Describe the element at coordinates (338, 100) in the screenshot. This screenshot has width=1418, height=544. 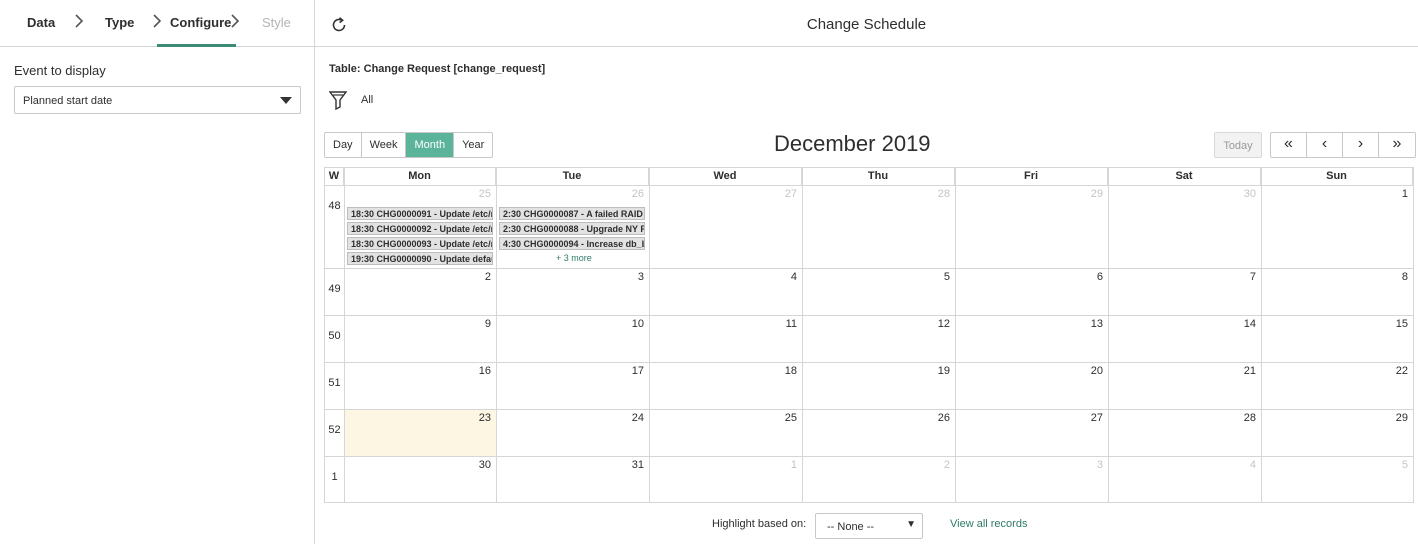
I see `filter-icon` at that location.